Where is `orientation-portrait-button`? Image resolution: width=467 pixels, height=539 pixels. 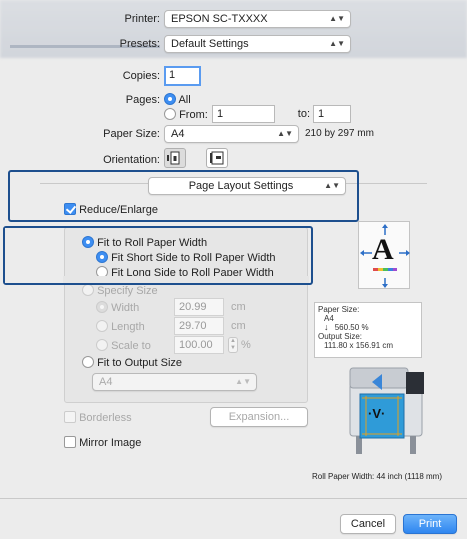
orientation-portrait-button is located at coordinates (175, 158).